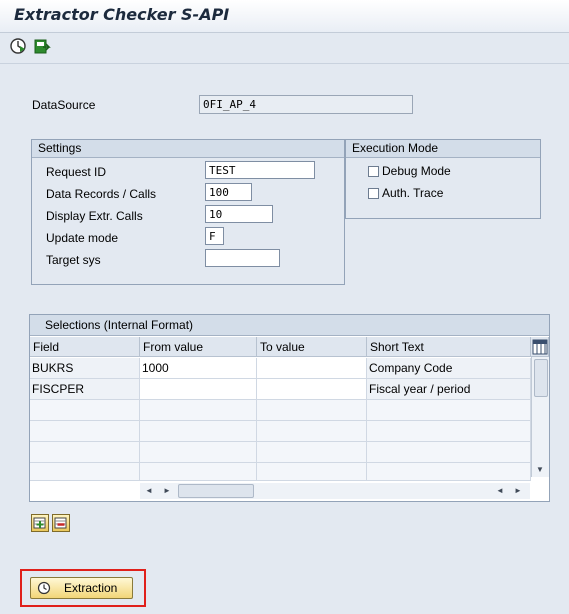 This screenshot has width=569, height=614. I want to click on insert-row-icon, so click(39, 523).